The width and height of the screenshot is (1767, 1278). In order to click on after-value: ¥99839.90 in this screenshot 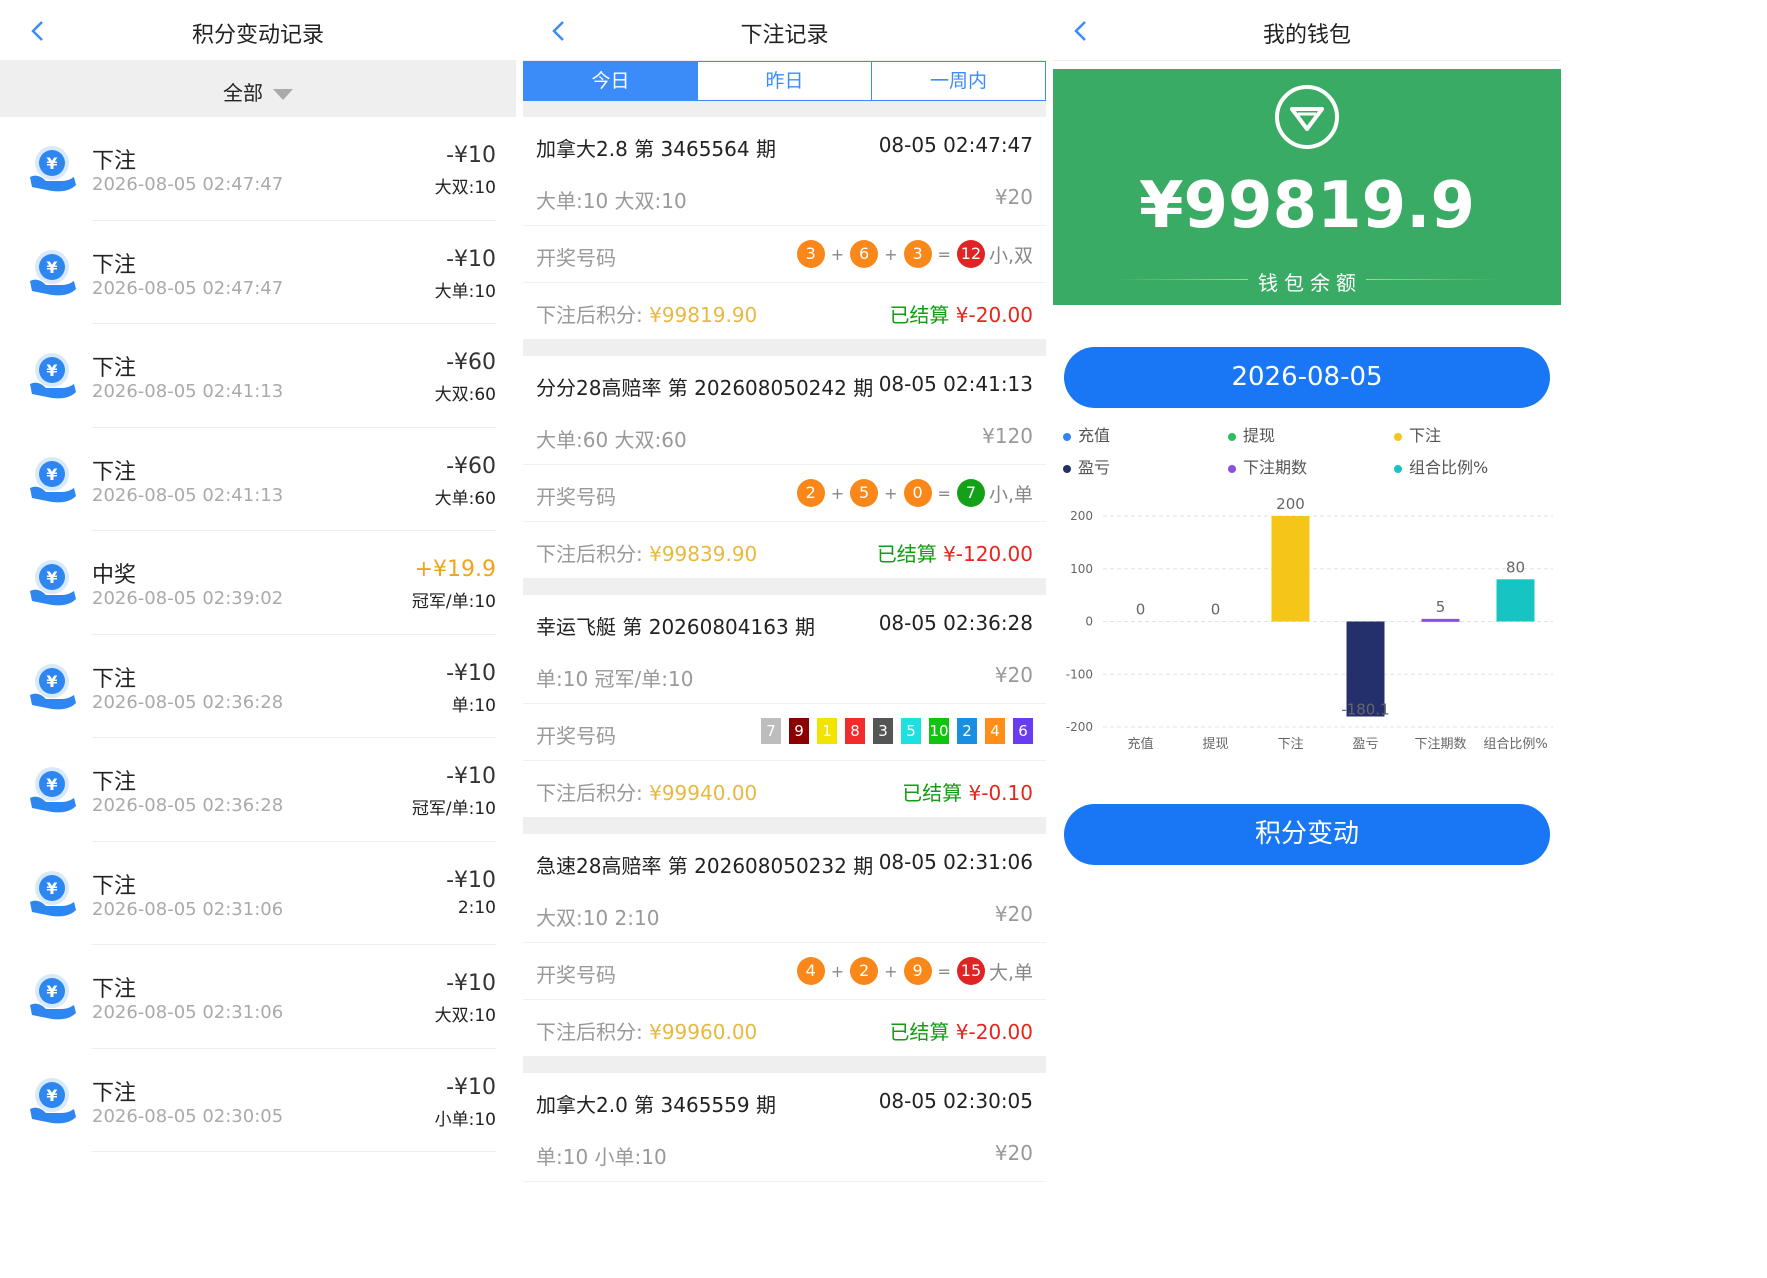, I will do `click(703, 554)`.